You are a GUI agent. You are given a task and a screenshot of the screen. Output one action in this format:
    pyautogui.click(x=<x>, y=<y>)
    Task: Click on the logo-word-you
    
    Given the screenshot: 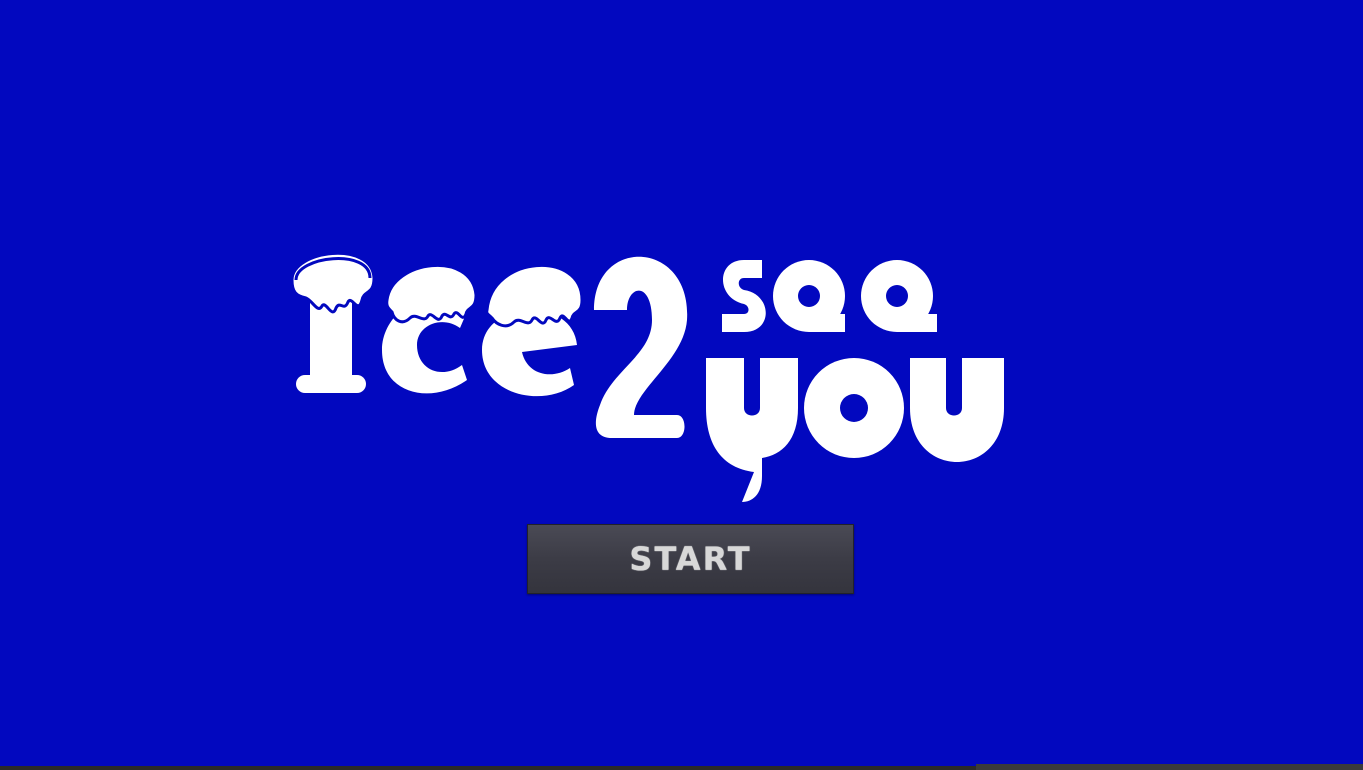 What is the action you would take?
    pyautogui.click(x=855, y=430)
    